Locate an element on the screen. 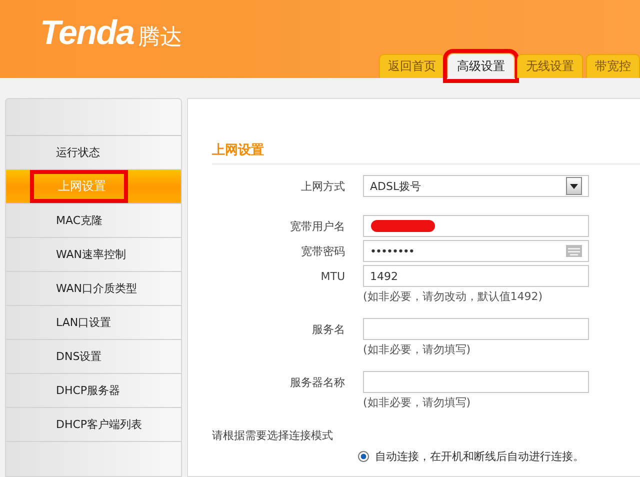 The image size is (640, 477). brand-logo: Tenda is located at coordinates (87, 33).